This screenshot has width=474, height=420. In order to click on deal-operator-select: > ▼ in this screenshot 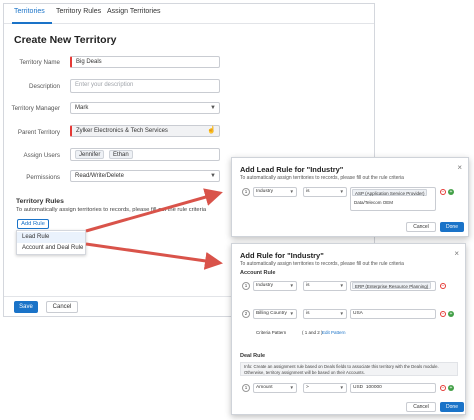, I will do `click(325, 388)`.